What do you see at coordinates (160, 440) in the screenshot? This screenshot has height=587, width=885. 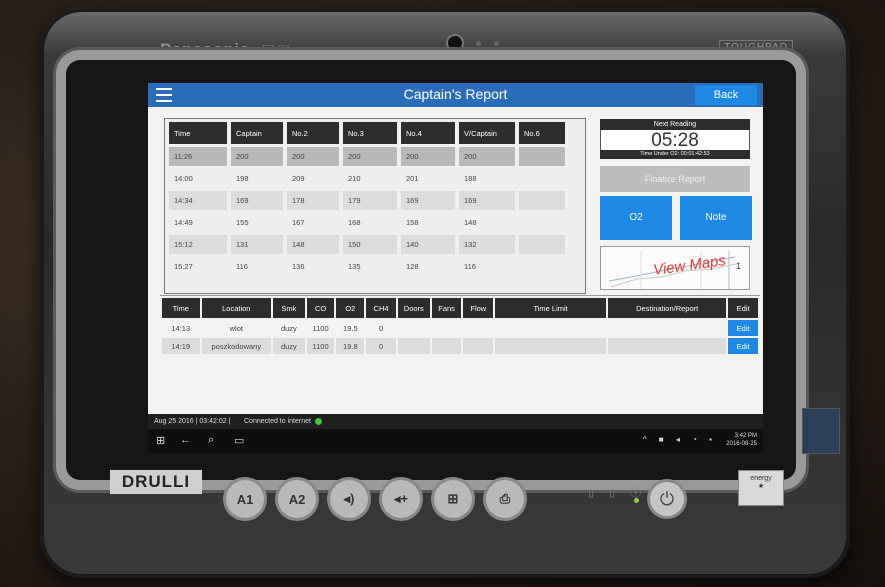 I see `windows-start-icon: ⊞` at bounding box center [160, 440].